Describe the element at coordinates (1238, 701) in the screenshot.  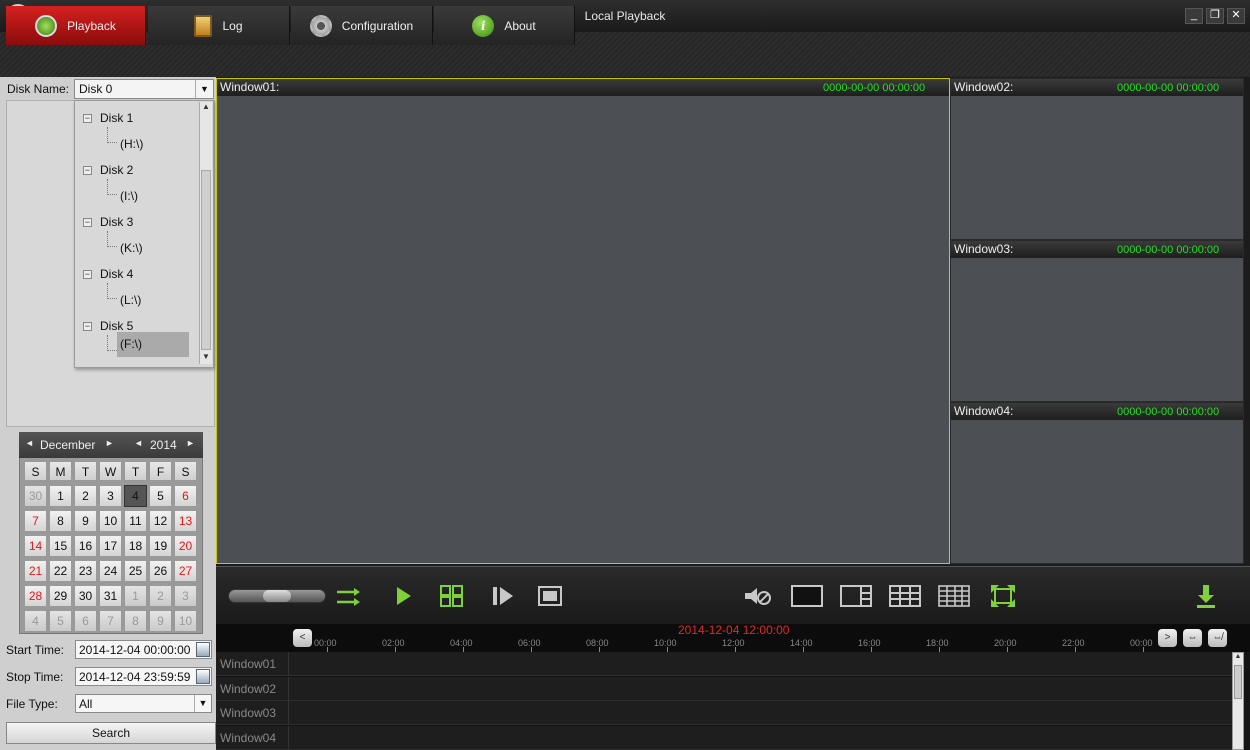
I see `timeline-scrollbar: ▲` at that location.